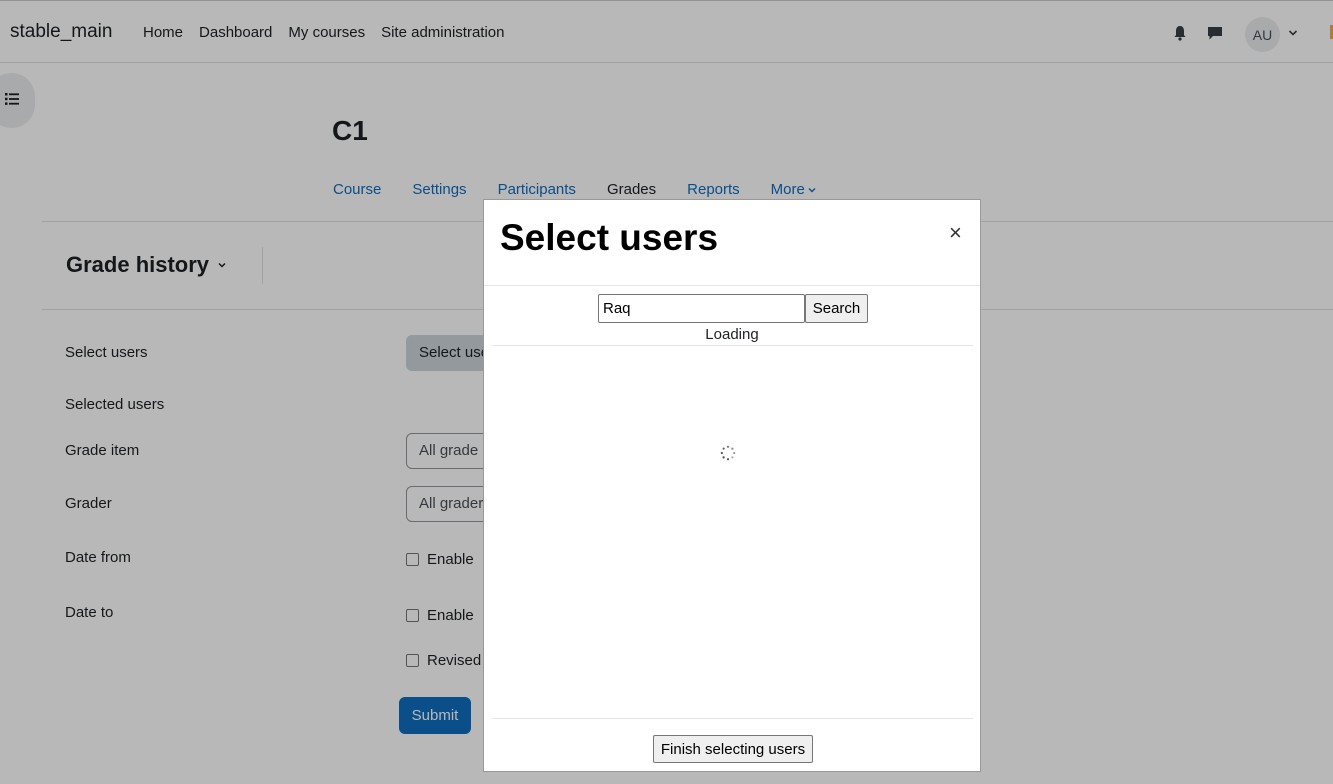 Image resolution: width=1333 pixels, height=784 pixels. Describe the element at coordinates (836, 308) in the screenshot. I see `search-button: Search` at that location.